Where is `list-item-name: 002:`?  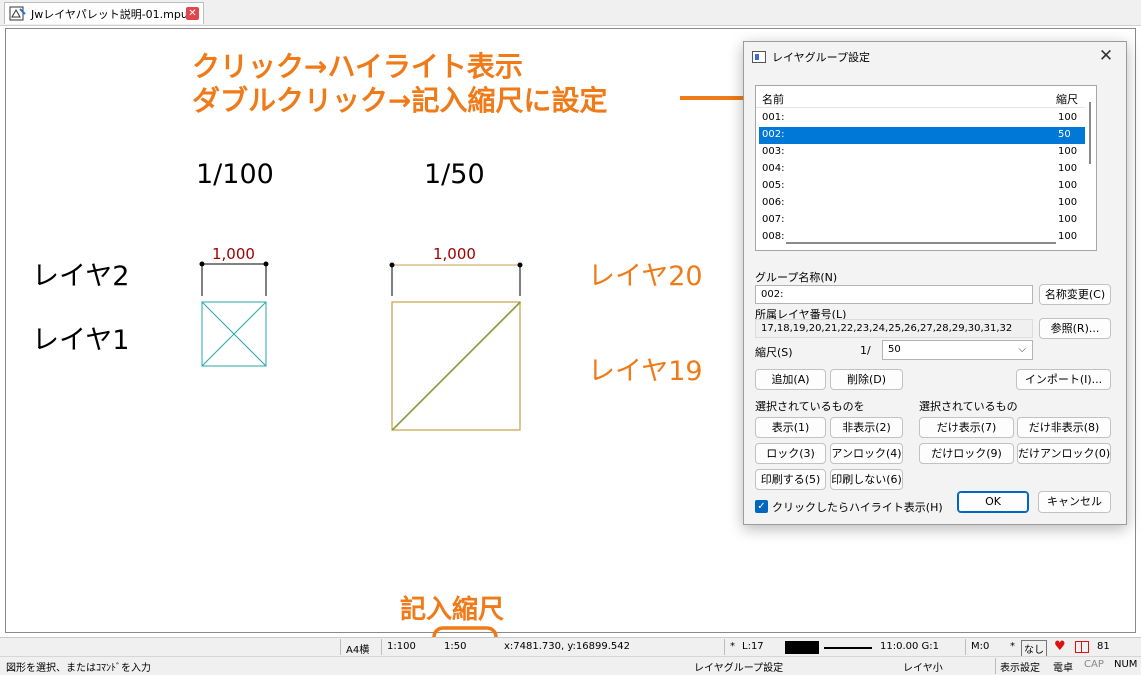 list-item-name: 002: is located at coordinates (773, 134).